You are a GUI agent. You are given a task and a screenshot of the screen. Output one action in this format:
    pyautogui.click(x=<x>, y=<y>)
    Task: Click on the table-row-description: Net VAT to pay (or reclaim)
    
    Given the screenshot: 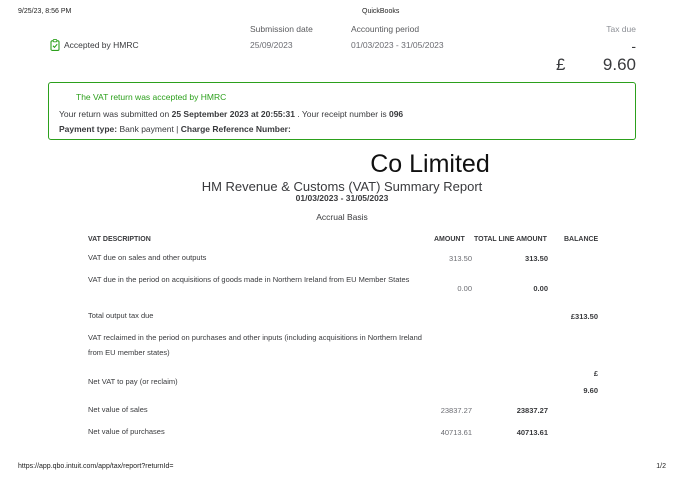 What is the action you would take?
    pyautogui.click(x=133, y=381)
    